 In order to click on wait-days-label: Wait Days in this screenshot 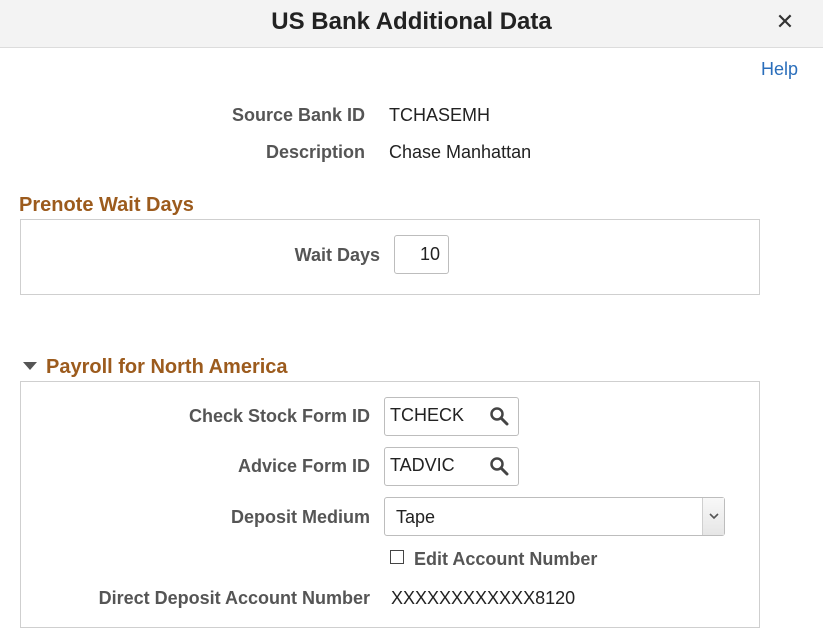, I will do `click(337, 255)`.